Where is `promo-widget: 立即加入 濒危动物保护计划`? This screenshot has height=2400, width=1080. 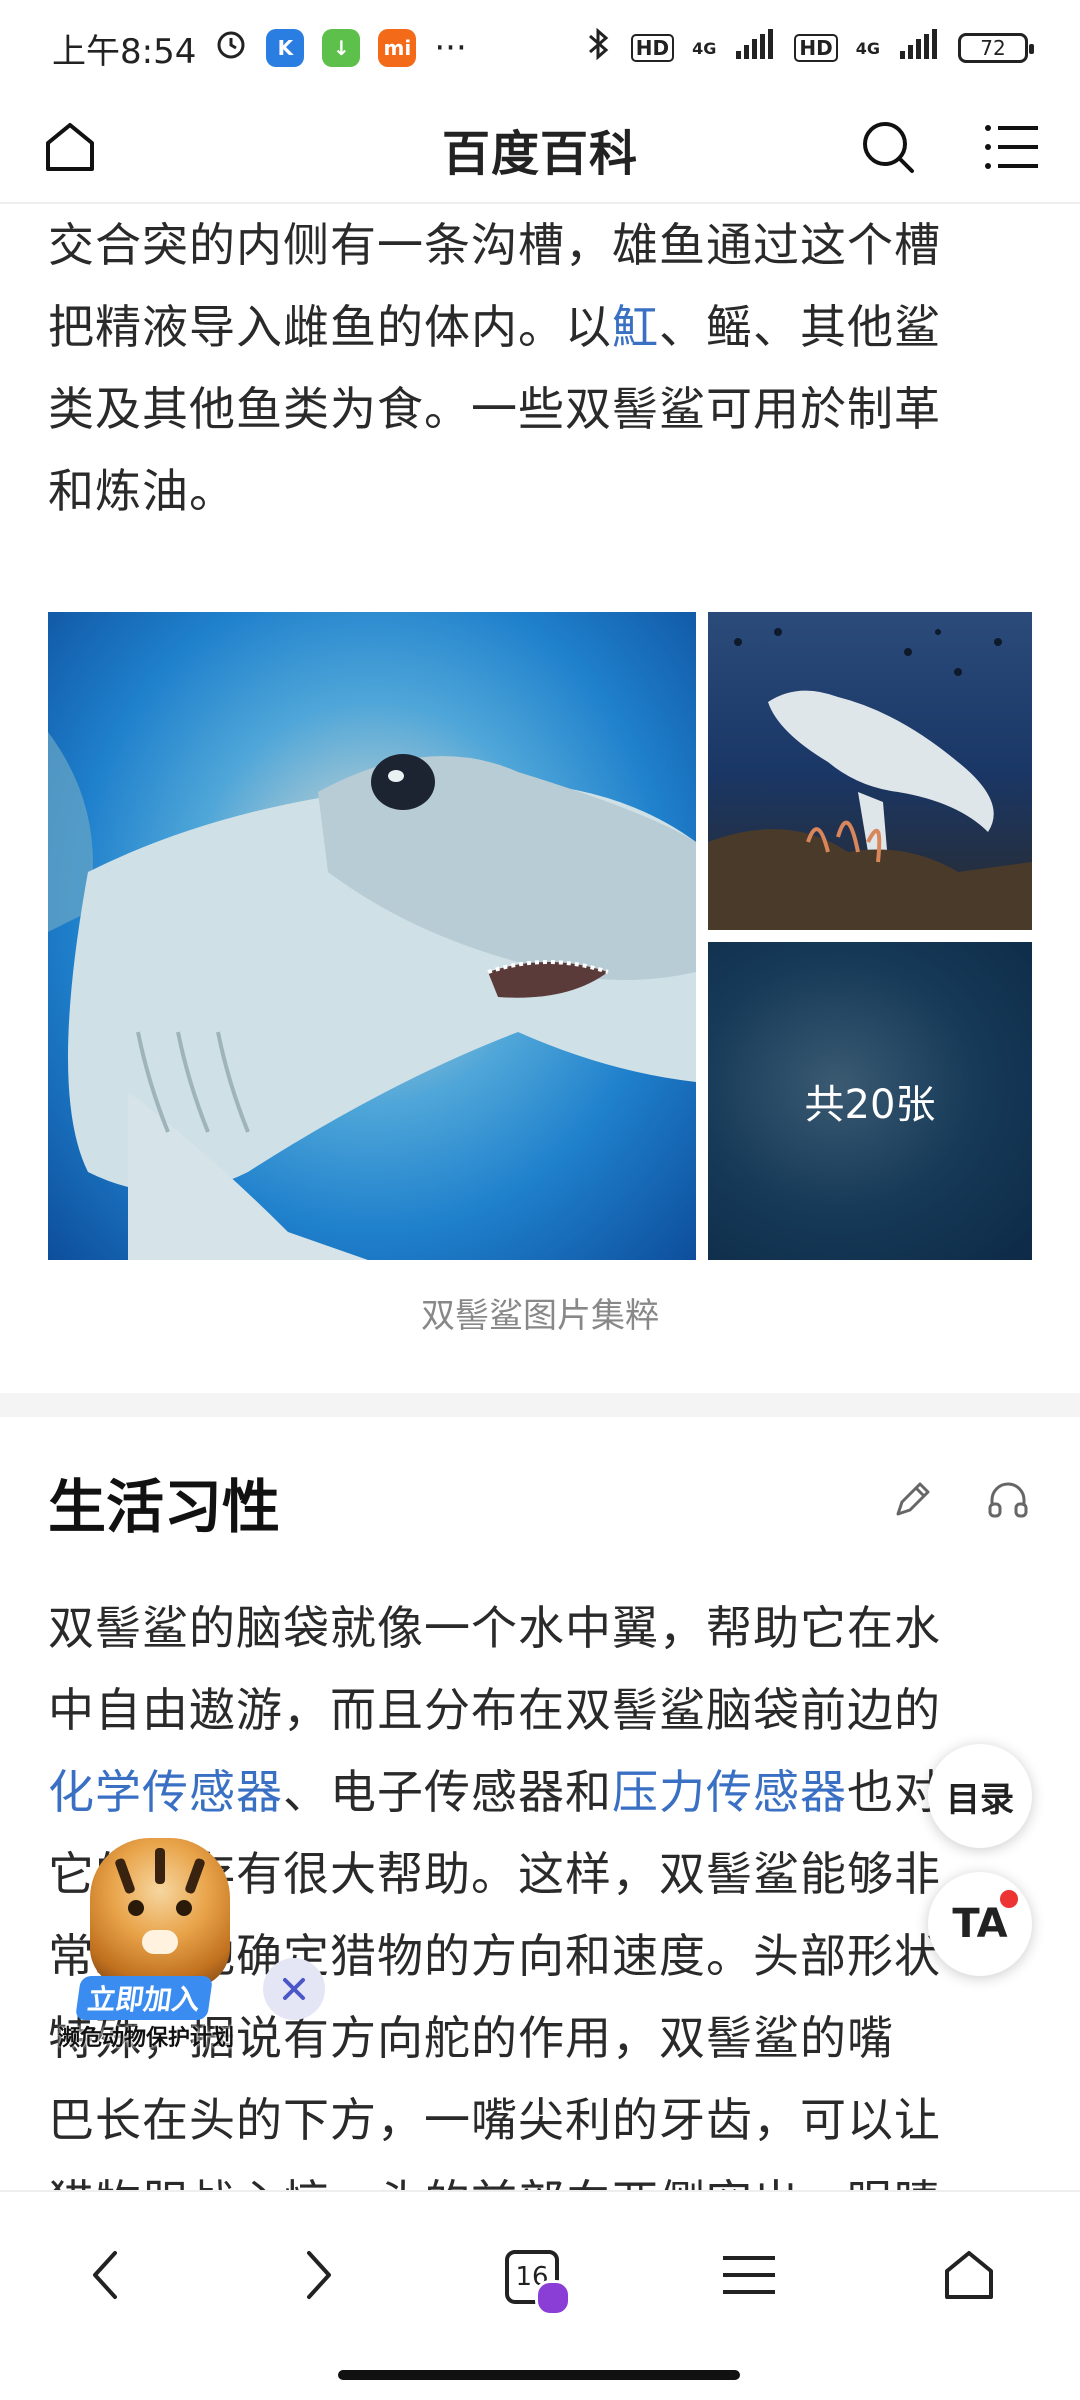
promo-widget: 立即加入 濒危动物保护计划 is located at coordinates (186, 1944).